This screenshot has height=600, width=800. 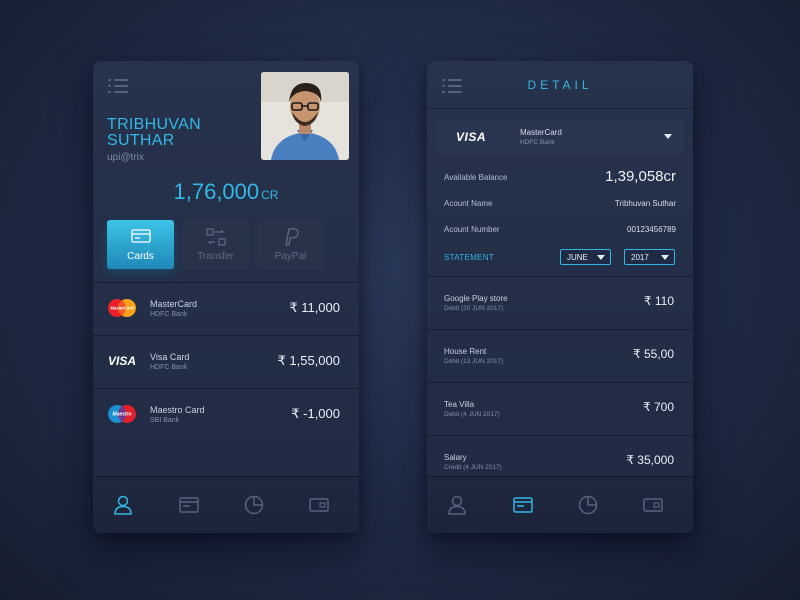 I want to click on paypal-icon, so click(x=292, y=237).